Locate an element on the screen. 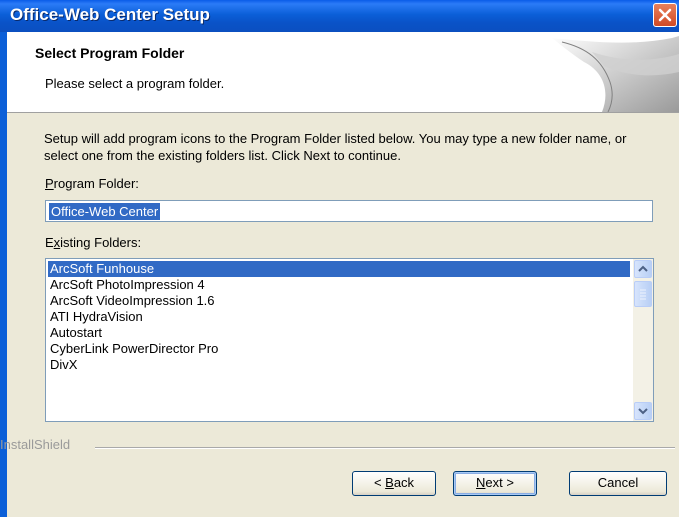 This screenshot has width=679, height=517. close-button is located at coordinates (665, 15).